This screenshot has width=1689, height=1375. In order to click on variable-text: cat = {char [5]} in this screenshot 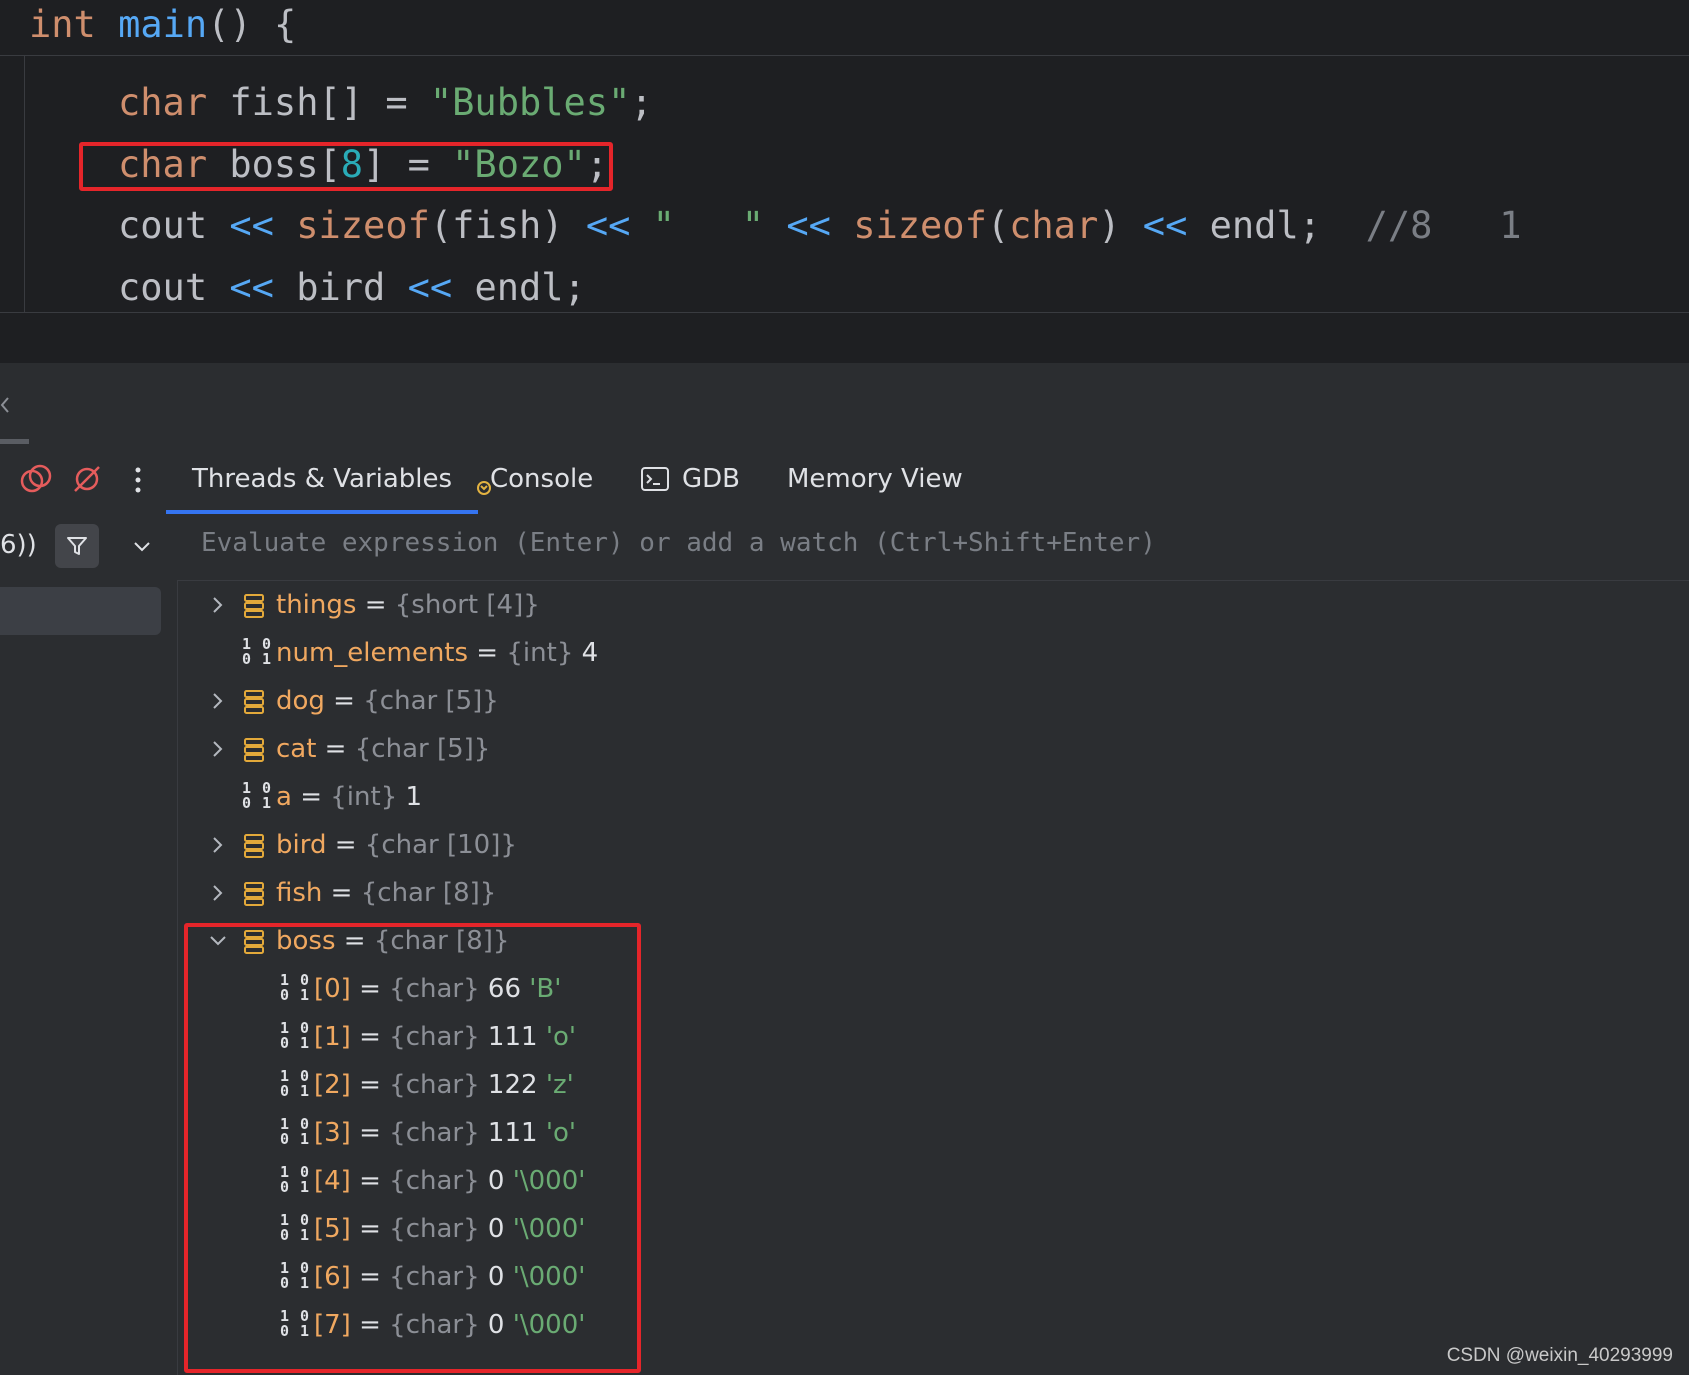, I will do `click(383, 749)`.